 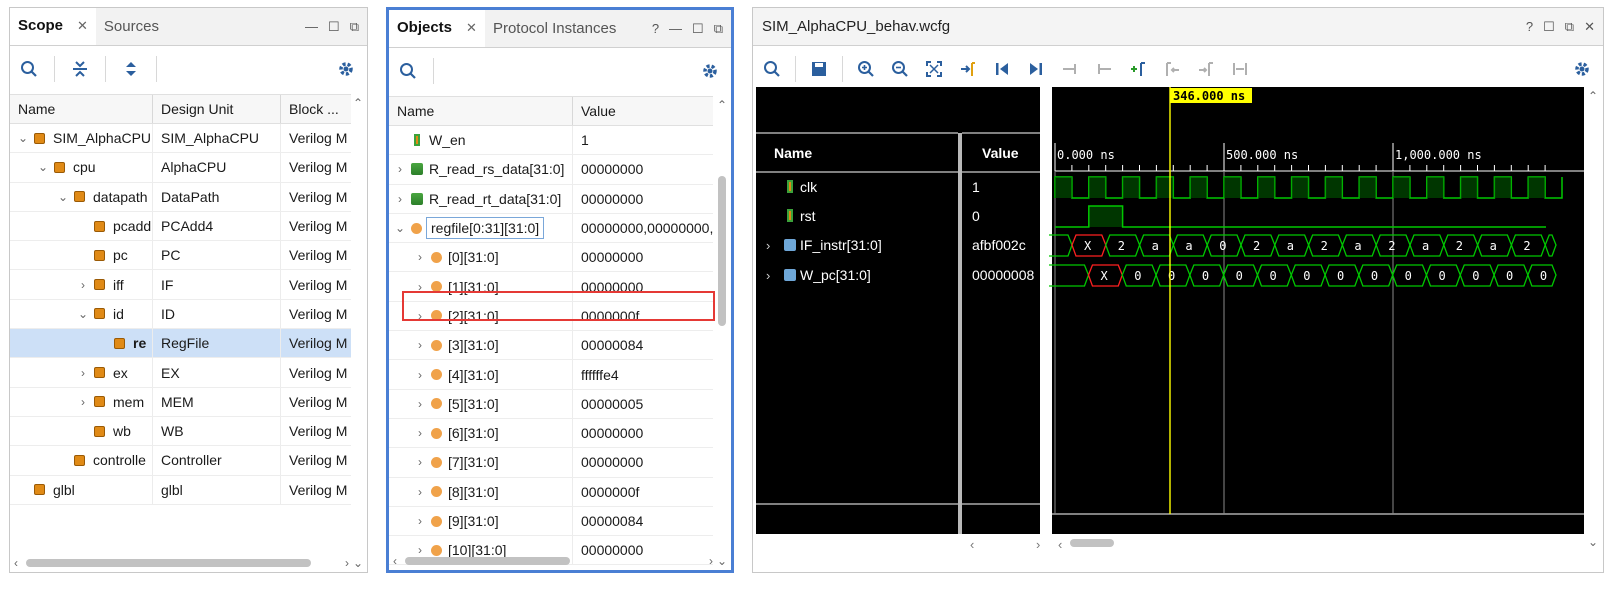 I want to click on swap-cursors-icon, so click(x=1240, y=69).